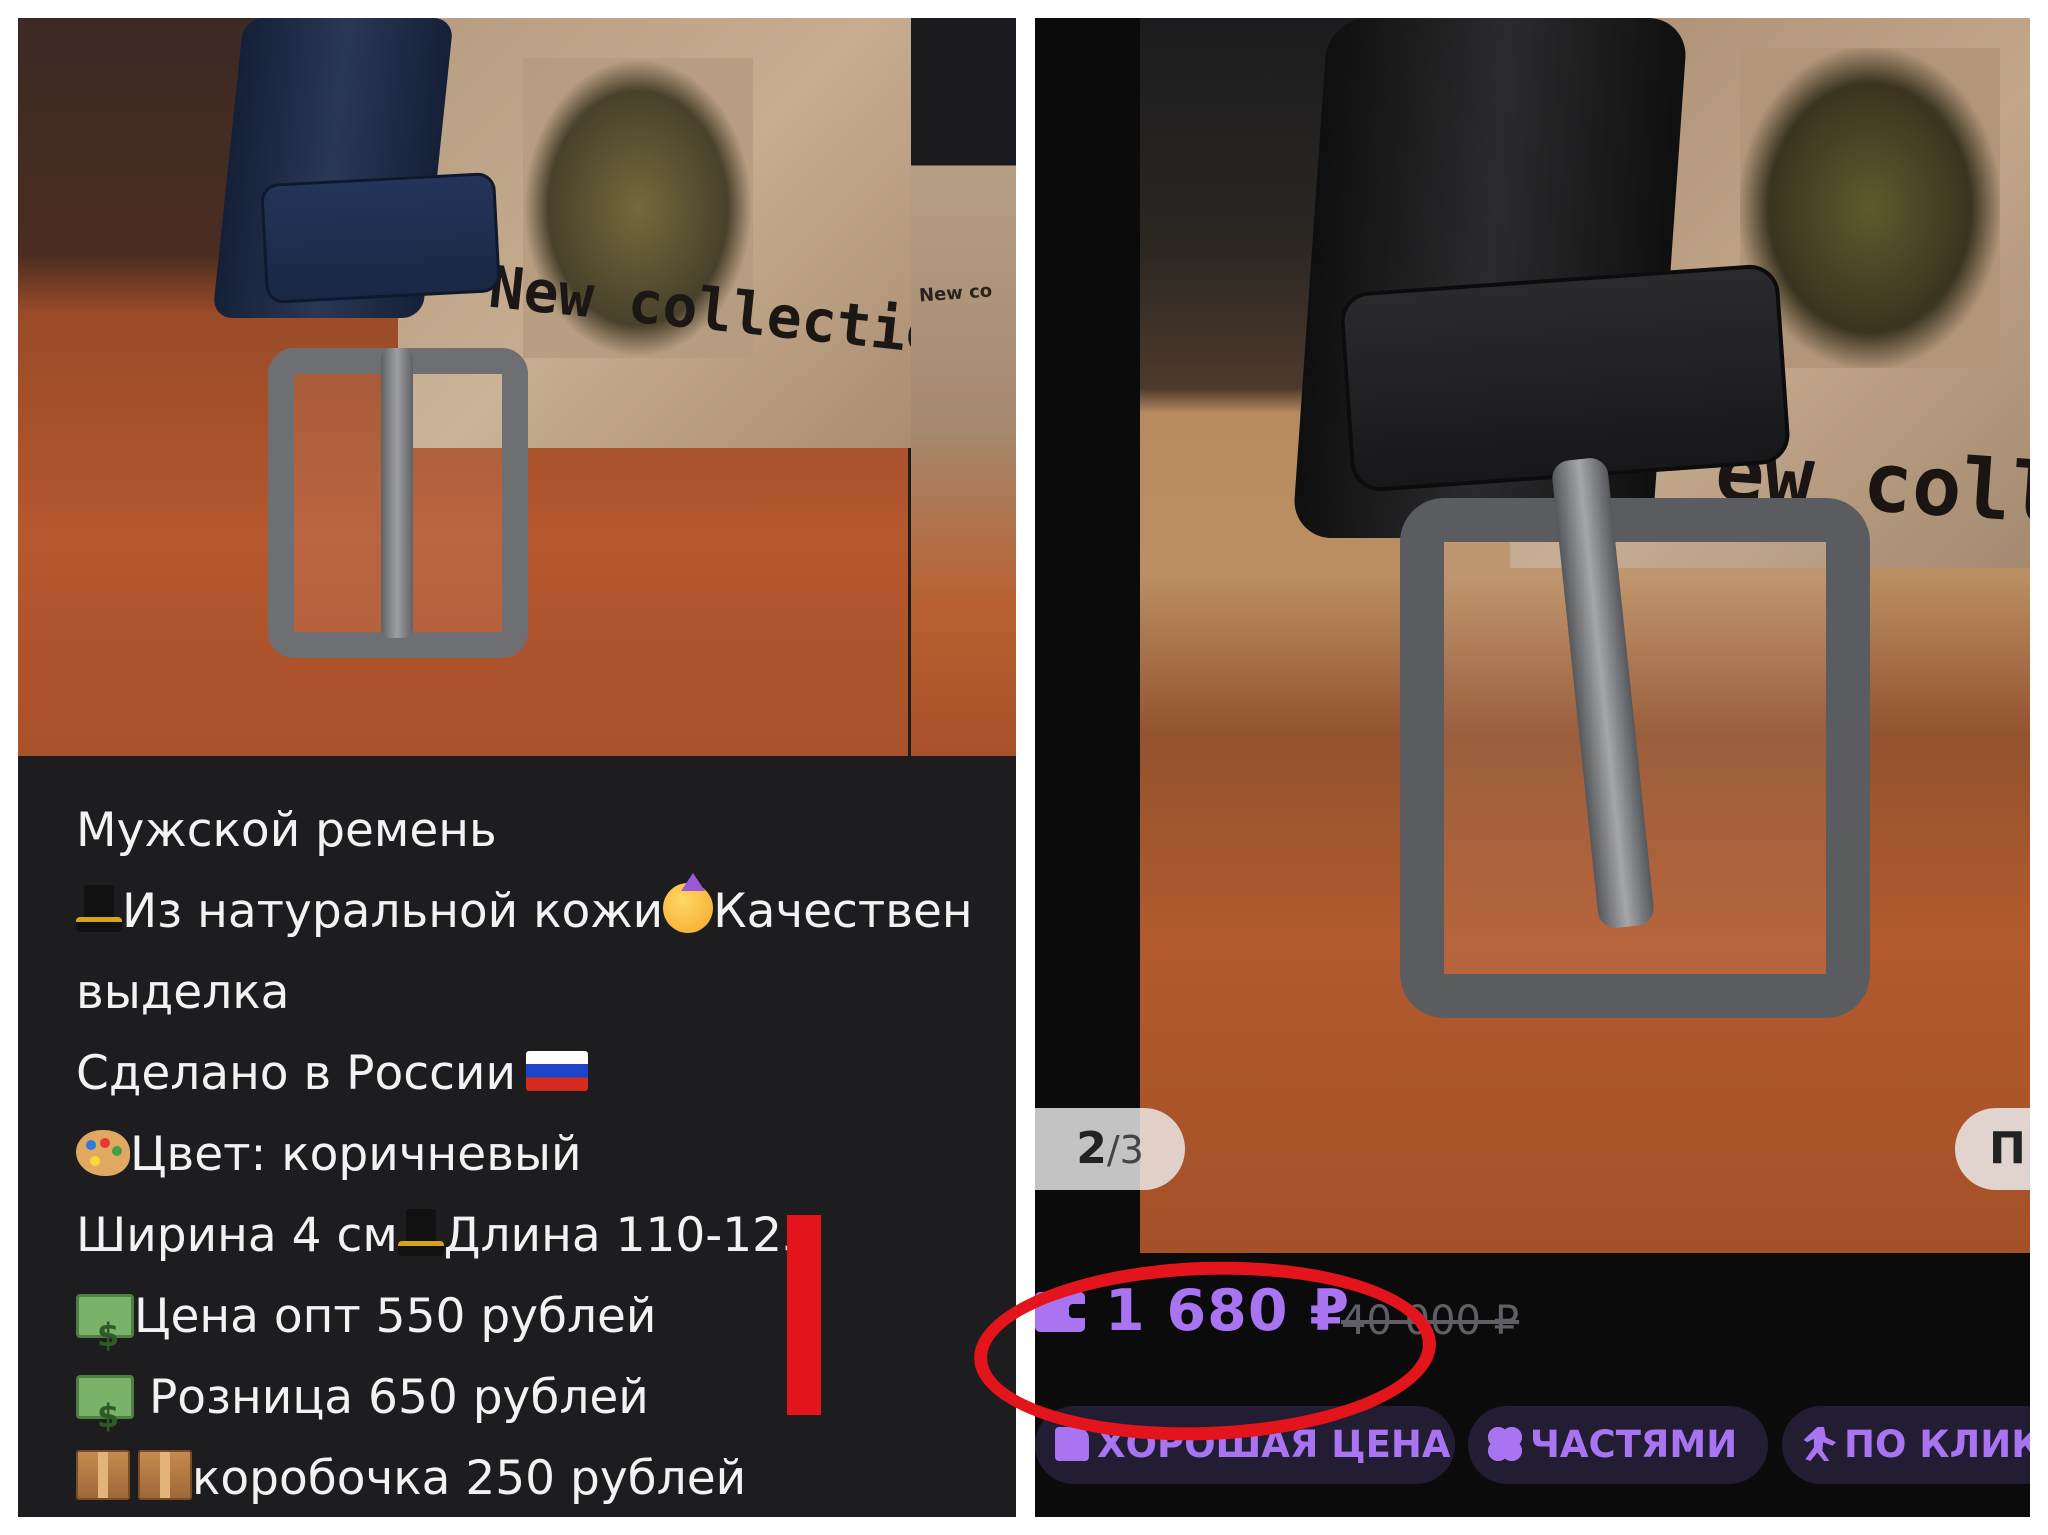 The image size is (2048, 1535). What do you see at coordinates (963, 387) in the screenshot?
I see `product-photo-side: New co` at bounding box center [963, 387].